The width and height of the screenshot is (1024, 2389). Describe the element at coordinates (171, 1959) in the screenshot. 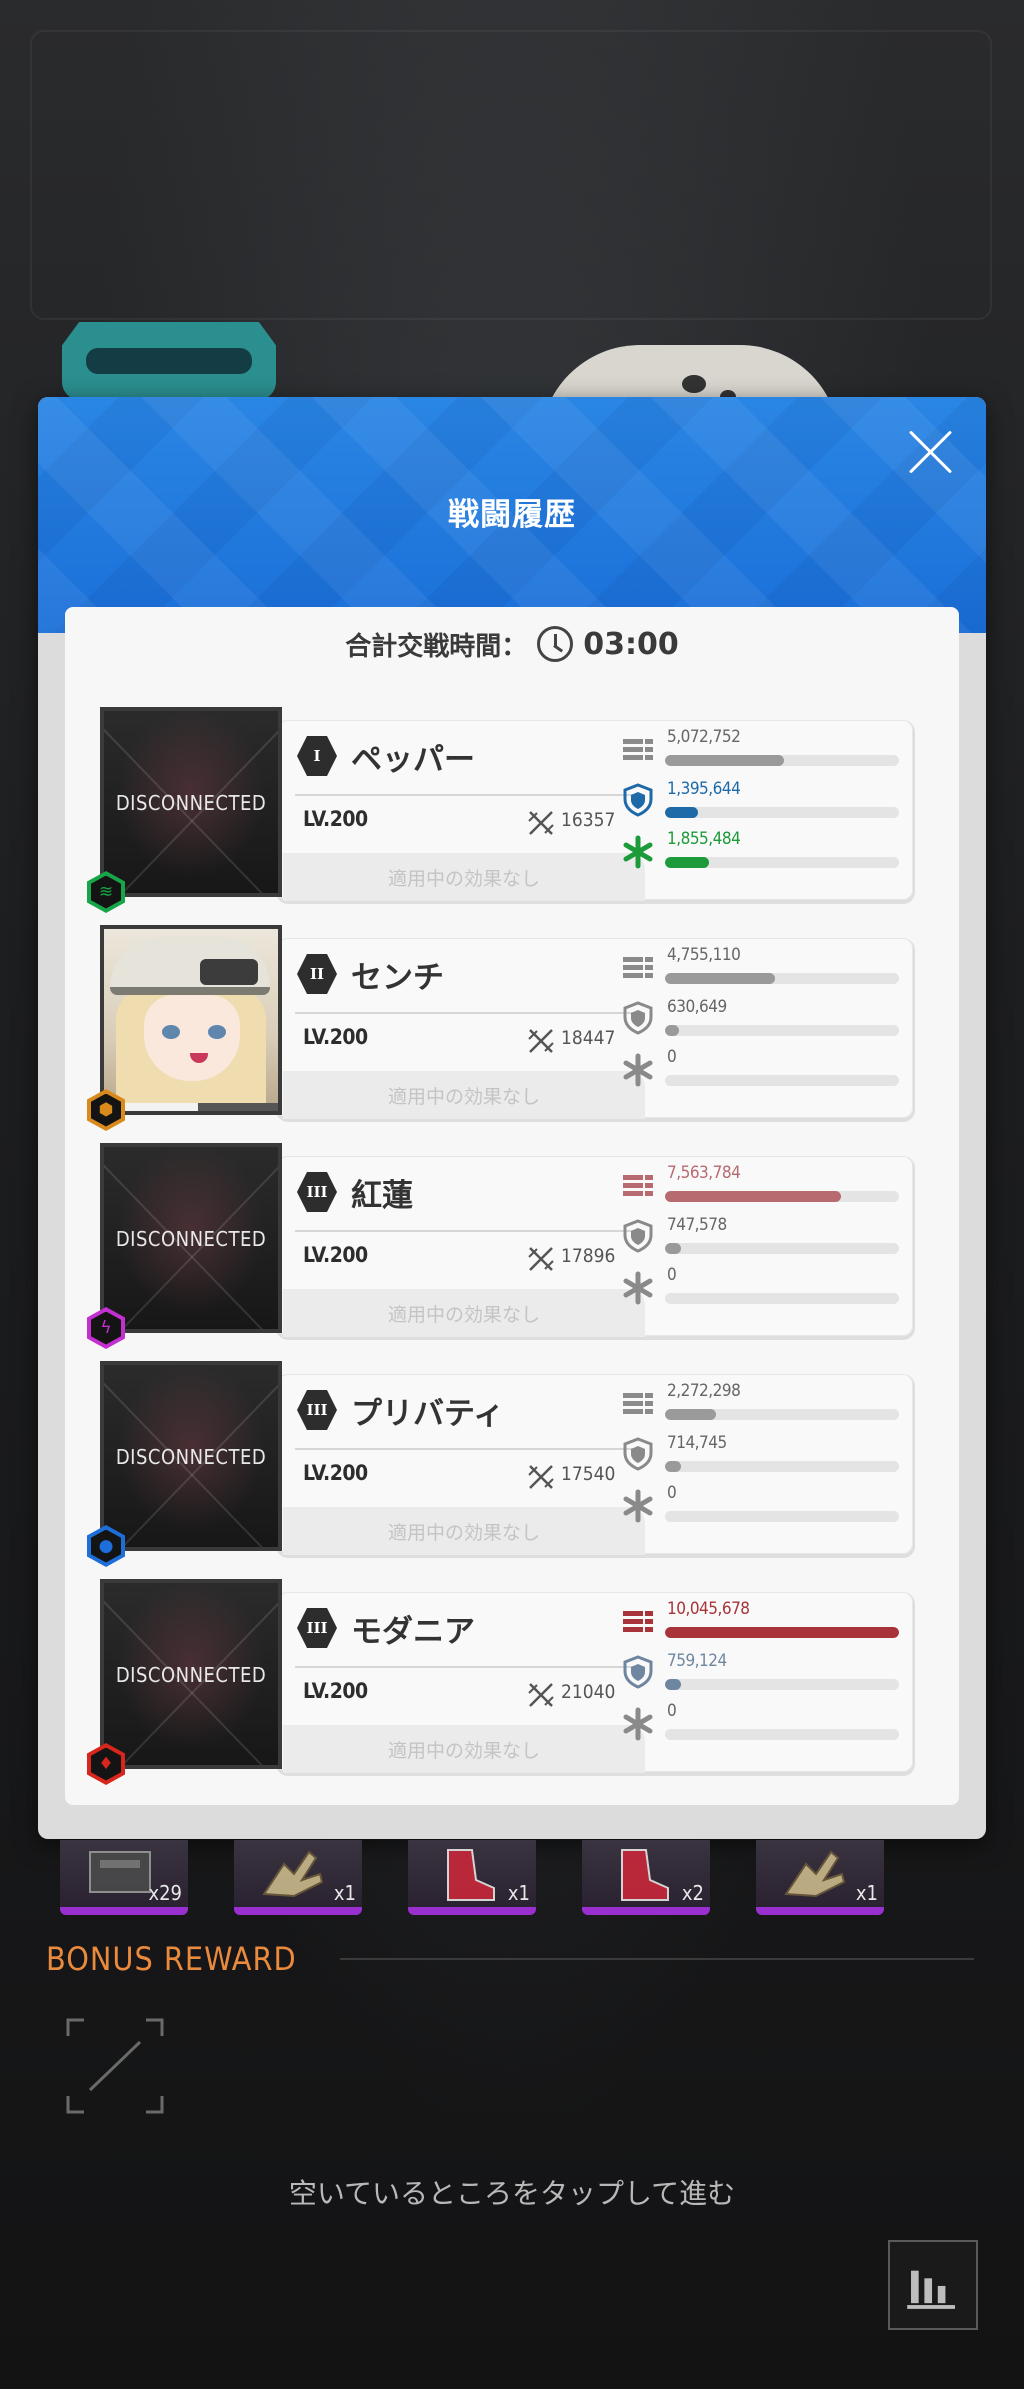

I see `bonus-reward-title: BONUS REWARD` at that location.